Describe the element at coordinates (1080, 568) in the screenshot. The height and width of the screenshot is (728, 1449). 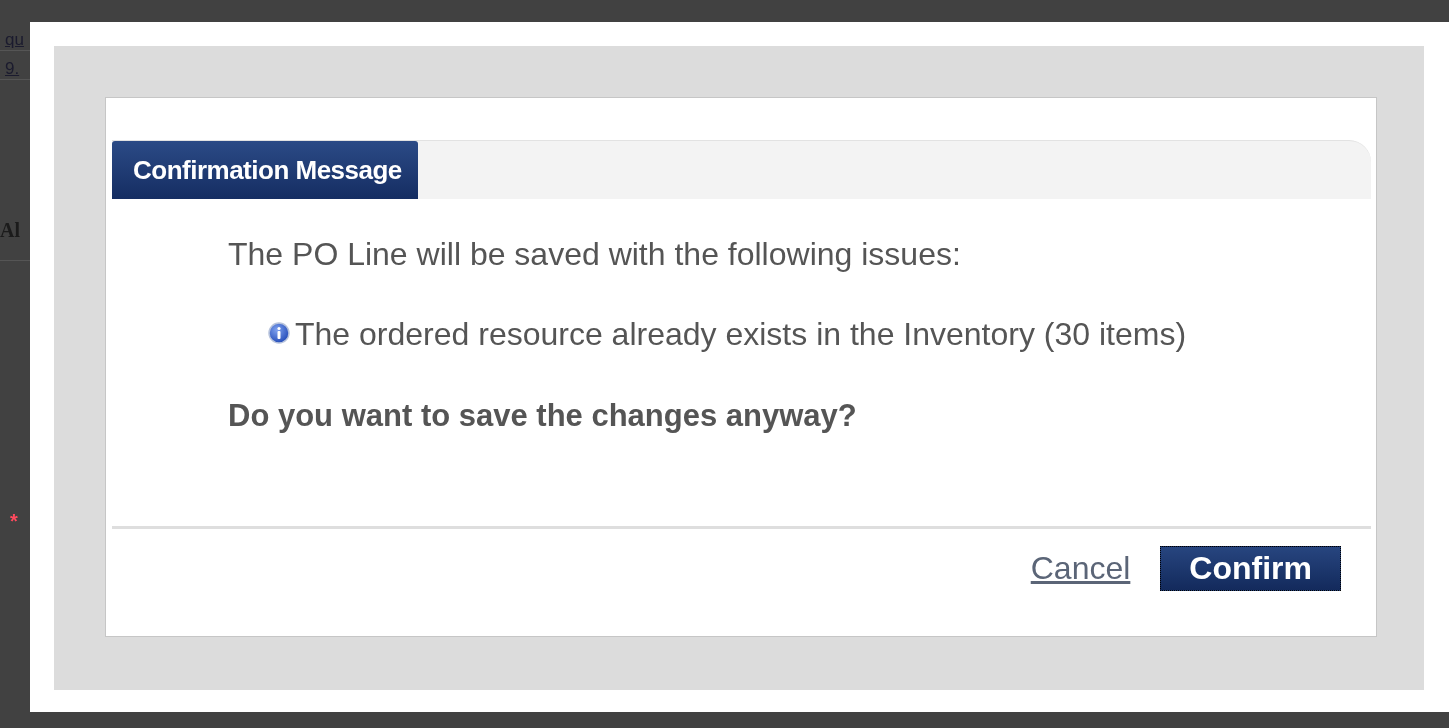
I see `cancel-link: Cancel` at that location.